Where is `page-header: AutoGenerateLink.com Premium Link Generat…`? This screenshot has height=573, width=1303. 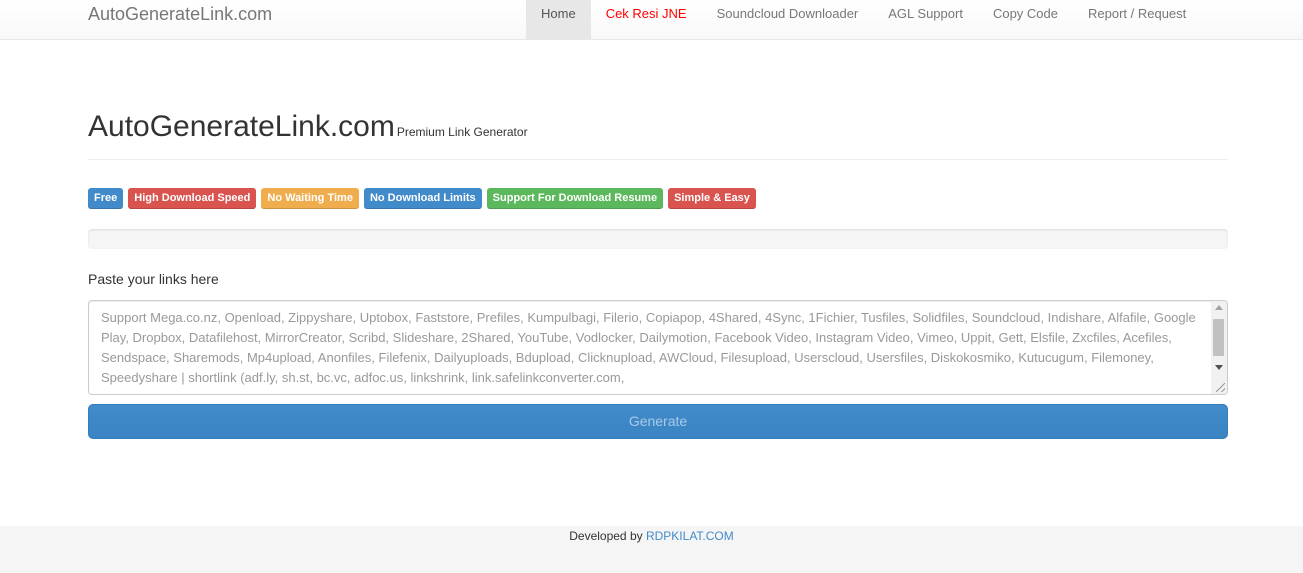 page-header: AutoGenerateLink.com Premium Link Generat… is located at coordinates (658, 135).